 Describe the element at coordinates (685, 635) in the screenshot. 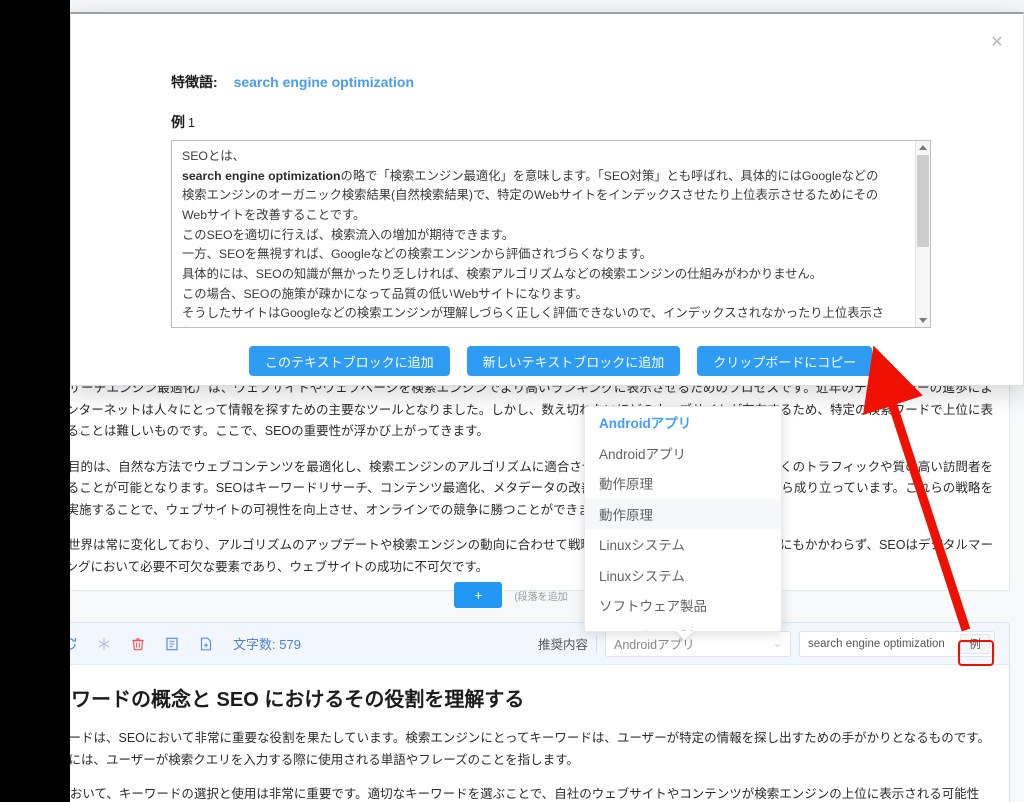

I see `dropdown-caret` at that location.